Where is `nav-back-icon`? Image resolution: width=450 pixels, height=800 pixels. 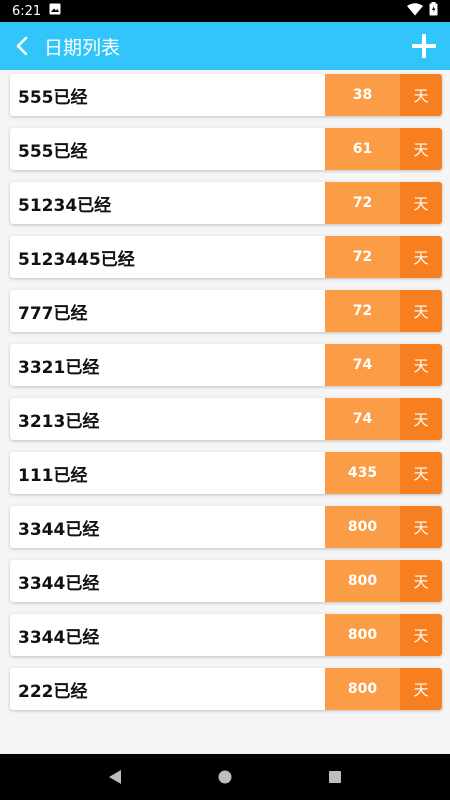
nav-back-icon is located at coordinates (115, 777).